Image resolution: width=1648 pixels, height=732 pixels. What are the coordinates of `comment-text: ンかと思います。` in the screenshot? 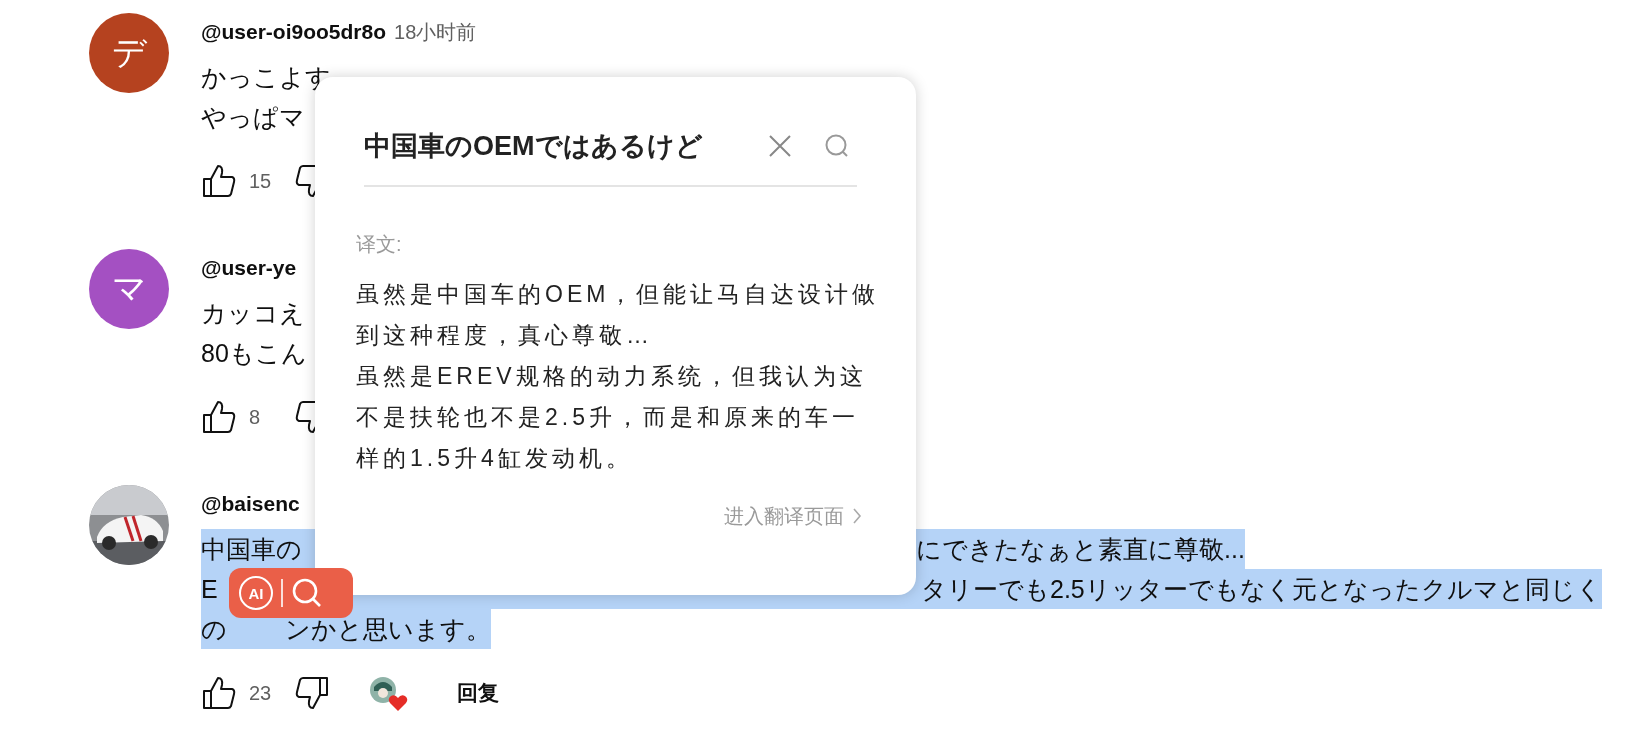 It's located at (388, 629).